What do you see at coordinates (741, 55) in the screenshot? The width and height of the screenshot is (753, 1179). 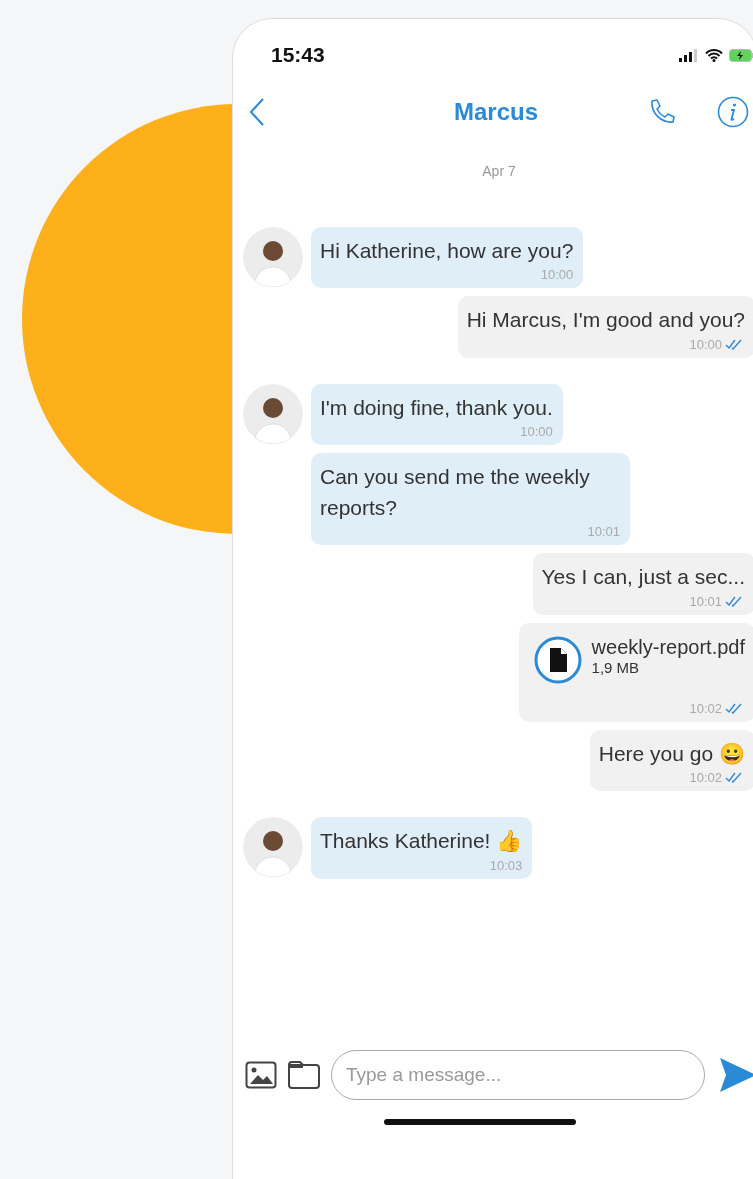 I see `battery-icon` at bounding box center [741, 55].